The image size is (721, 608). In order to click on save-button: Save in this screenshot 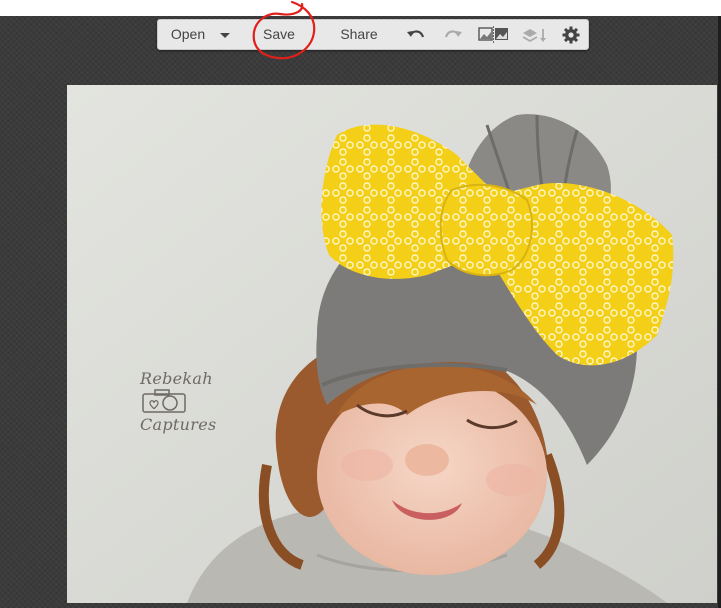, I will do `click(279, 34)`.